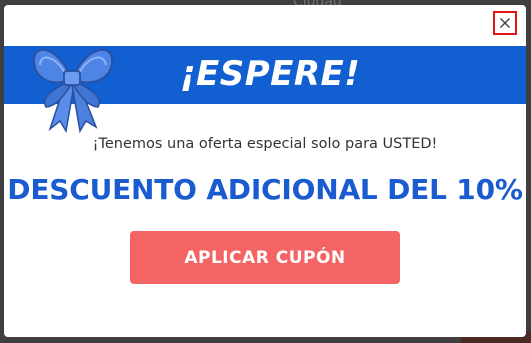  I want to click on banner-title: ¡ESPERE!, so click(270, 74).